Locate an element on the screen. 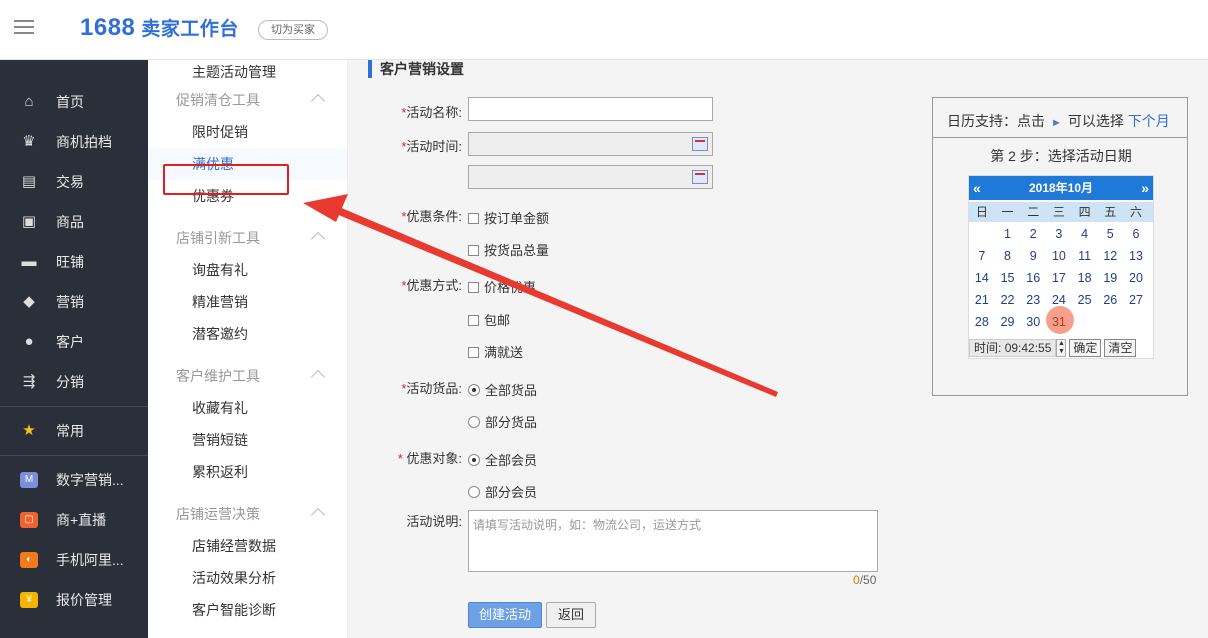 Image resolution: width=1208 pixels, height=638 pixels. calendar-day: 22 is located at coordinates (1008, 300).